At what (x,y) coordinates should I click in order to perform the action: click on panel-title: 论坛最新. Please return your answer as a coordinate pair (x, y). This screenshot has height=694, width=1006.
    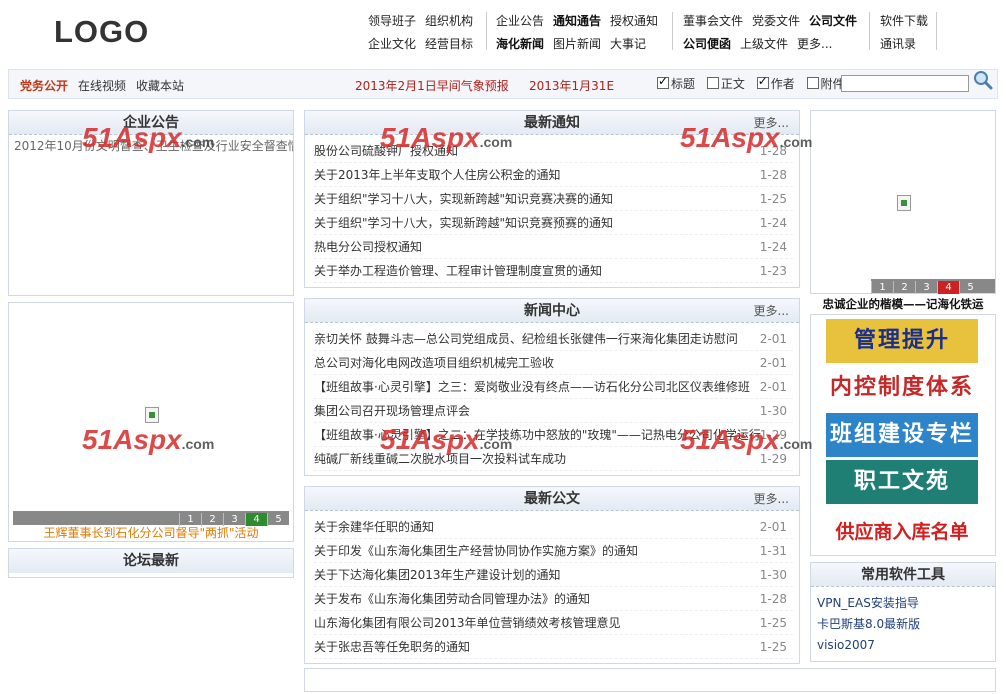
    Looking at the image, I should click on (151, 561).